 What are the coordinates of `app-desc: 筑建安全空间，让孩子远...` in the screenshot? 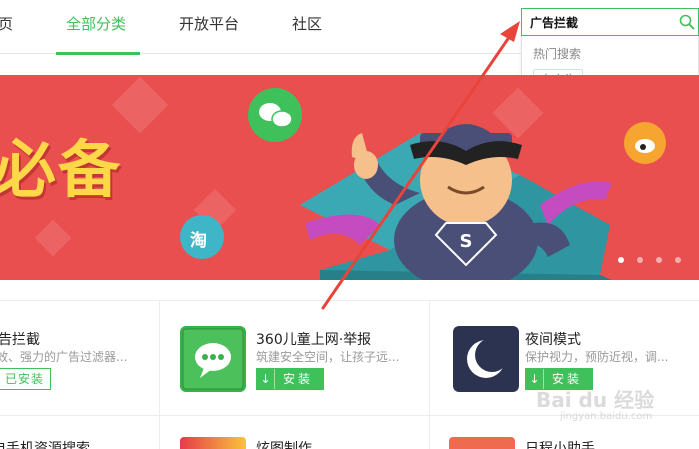 It's located at (328, 357).